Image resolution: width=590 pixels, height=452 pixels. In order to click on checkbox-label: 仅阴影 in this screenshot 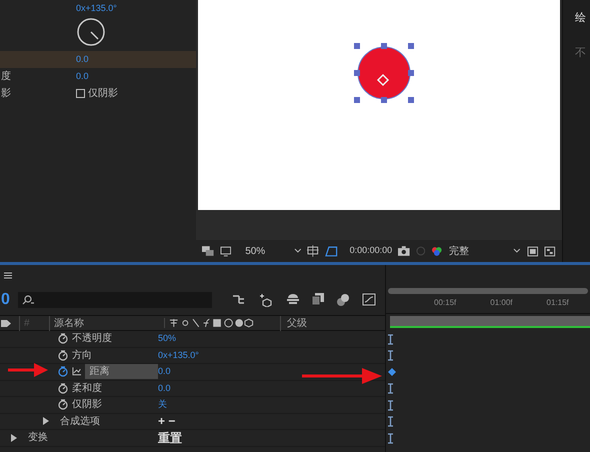, I will do `click(103, 94)`.